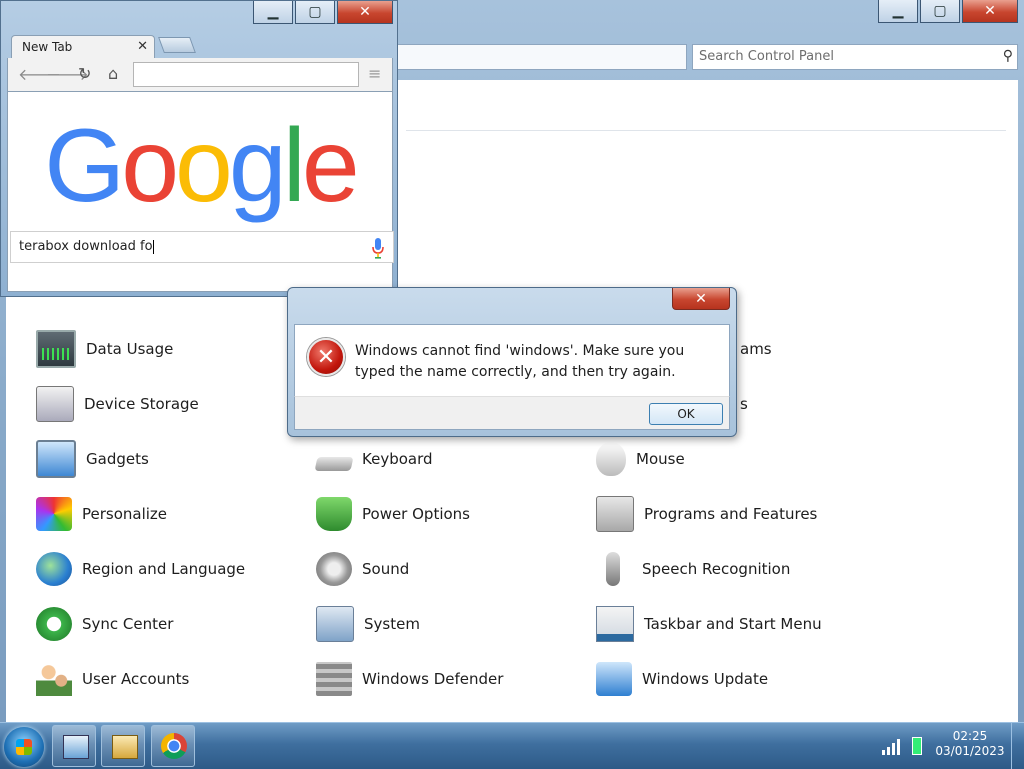 The image size is (1024, 769). What do you see at coordinates (893, 746) in the screenshot?
I see `network-signal-icon` at bounding box center [893, 746].